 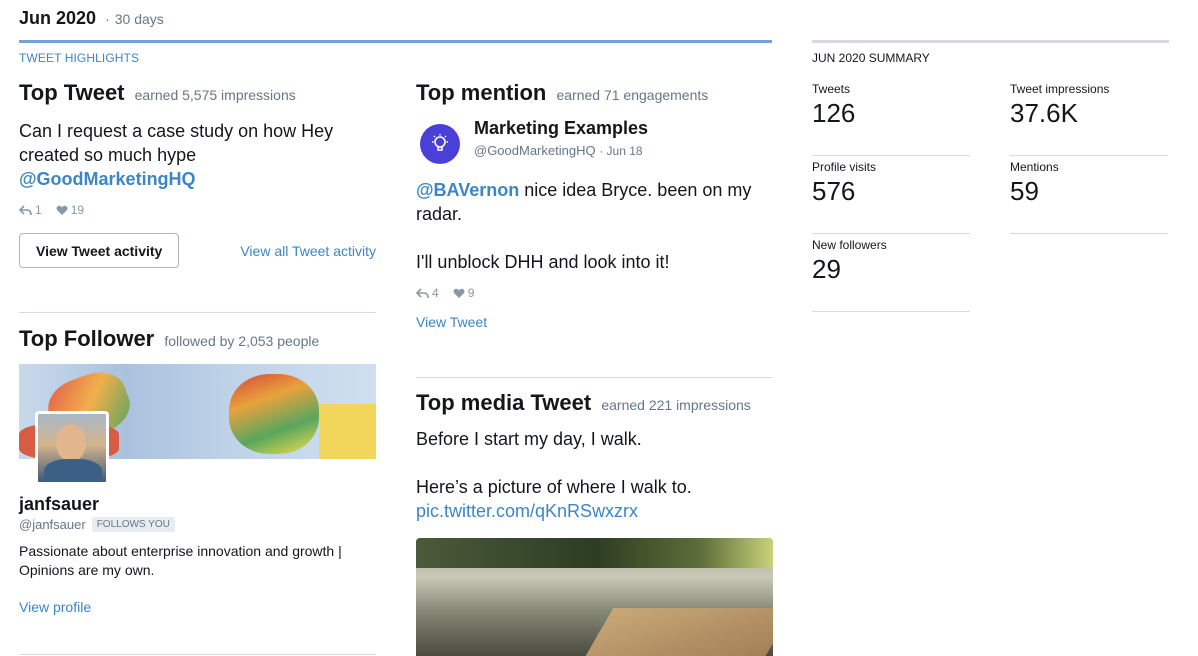 What do you see at coordinates (38, 210) in the screenshot?
I see `reply-count: 1` at bounding box center [38, 210].